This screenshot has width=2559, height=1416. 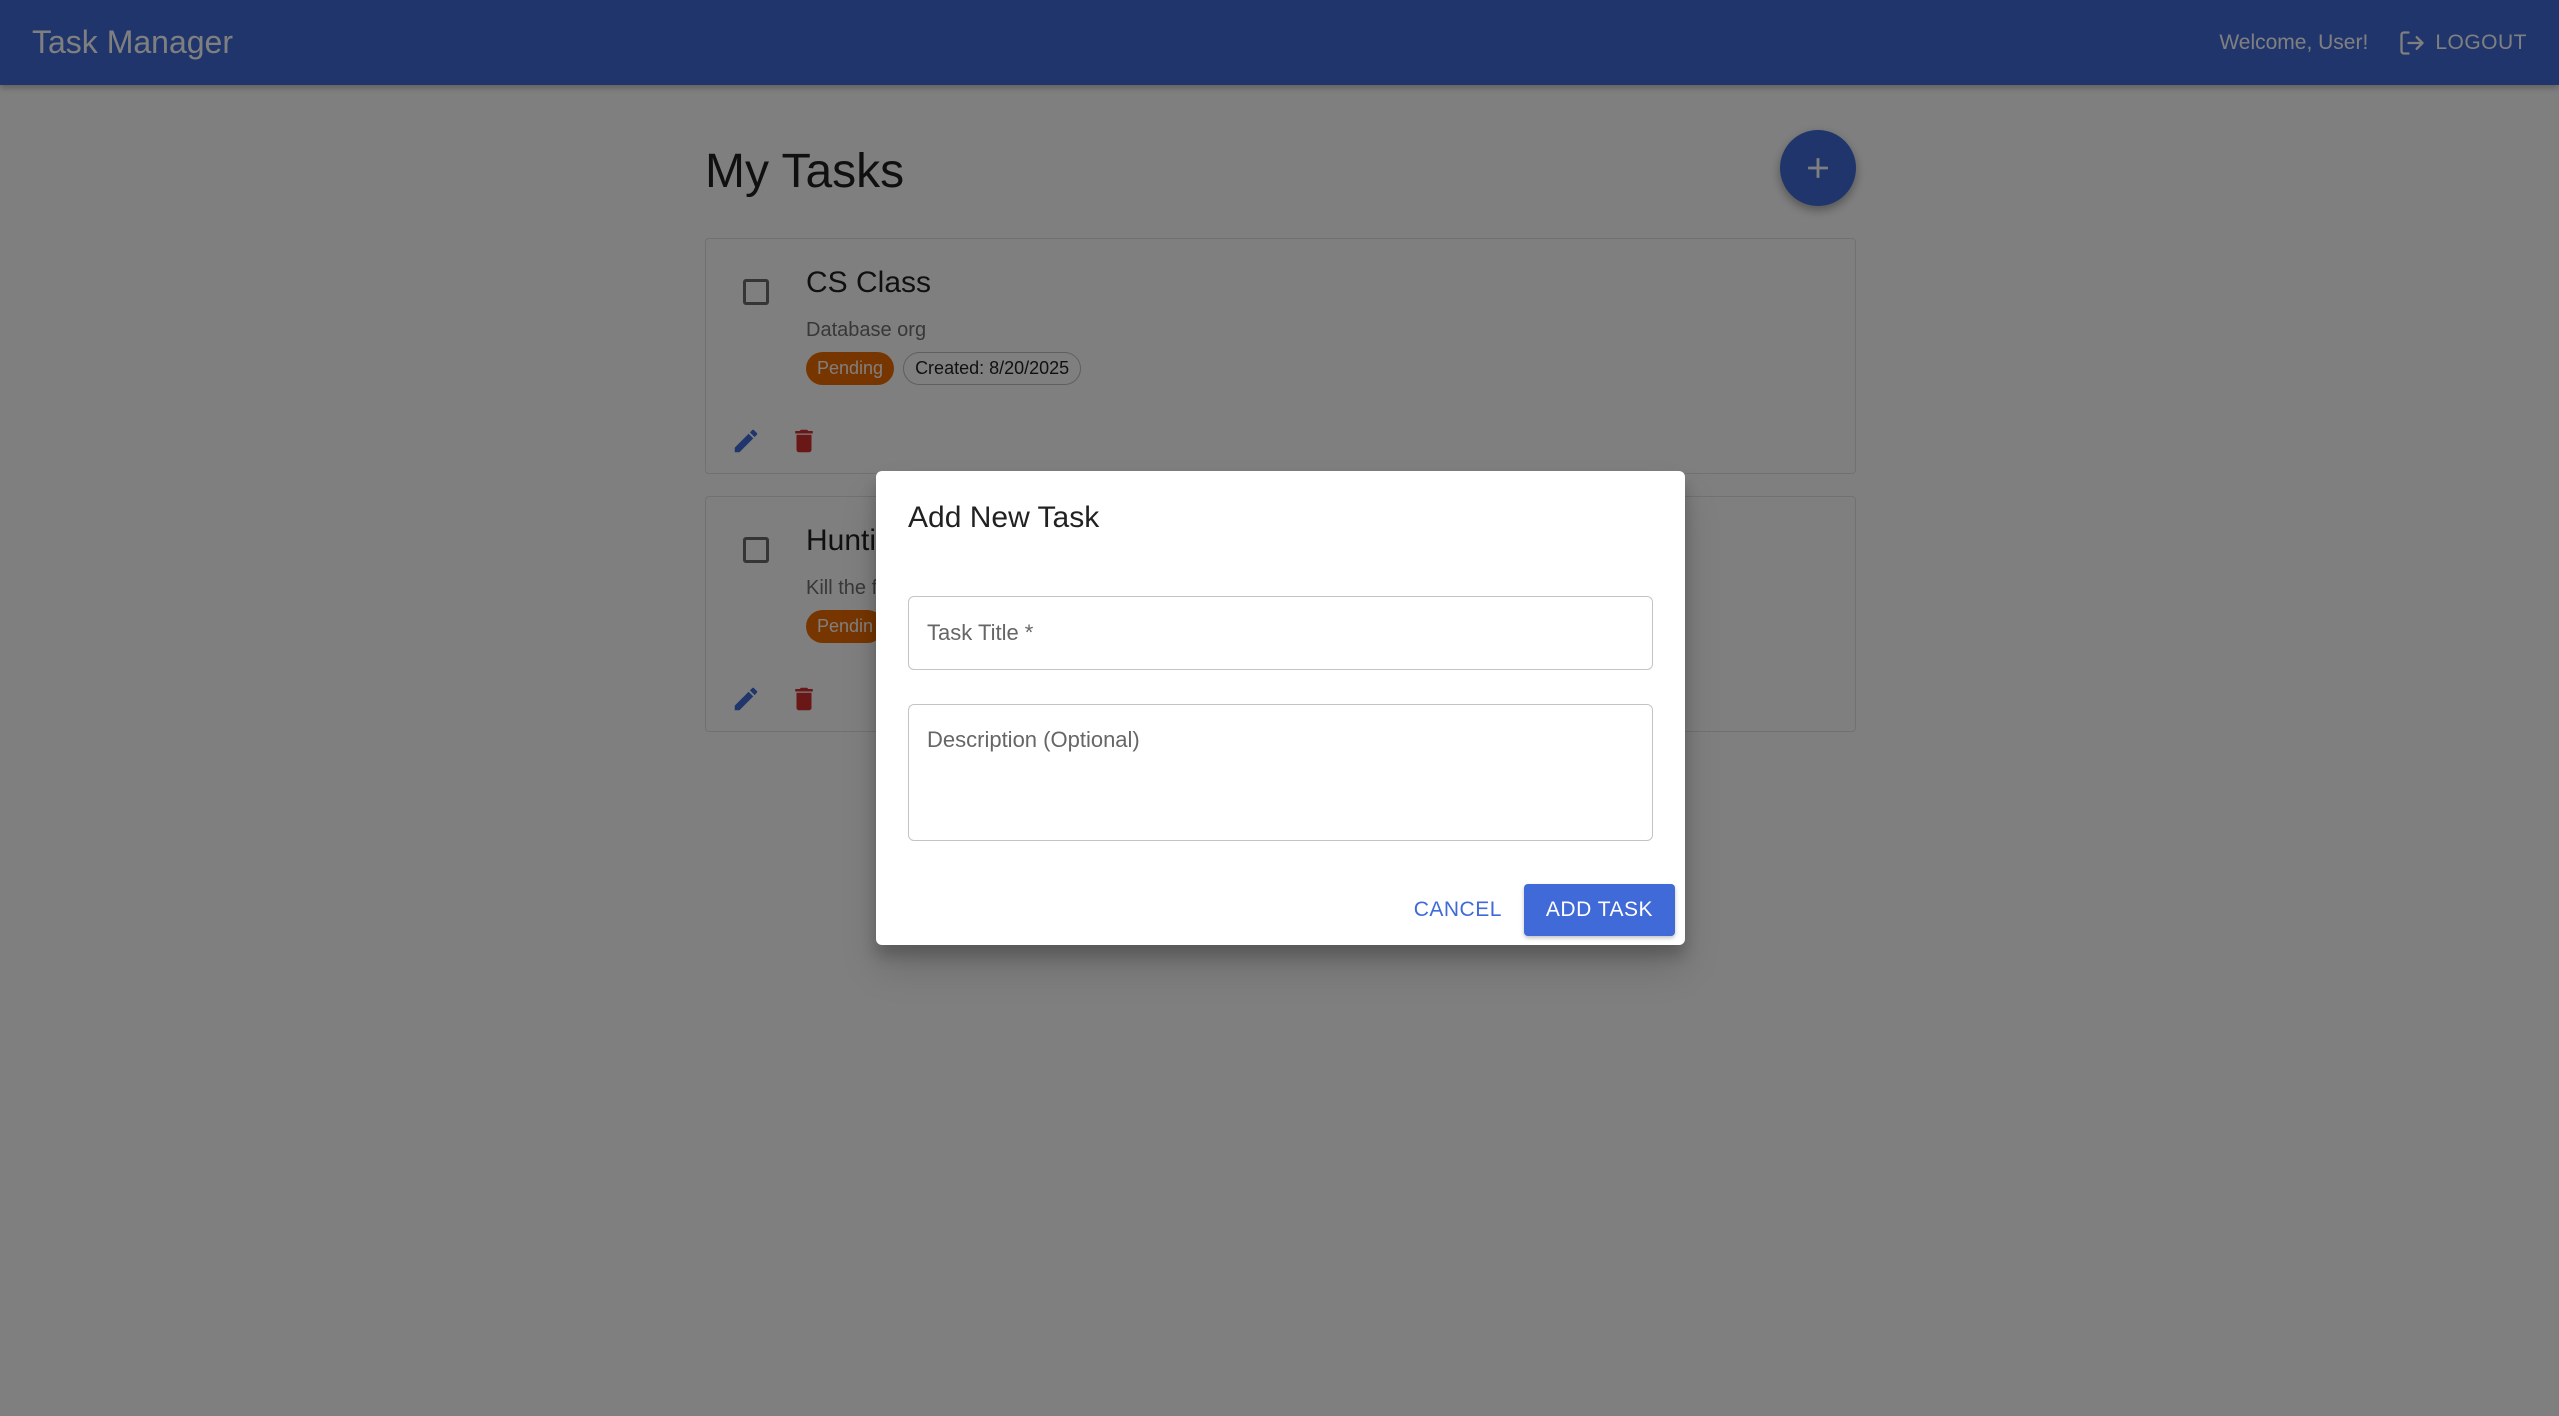 I want to click on dialog-title: Add New Task, so click(x=1004, y=517).